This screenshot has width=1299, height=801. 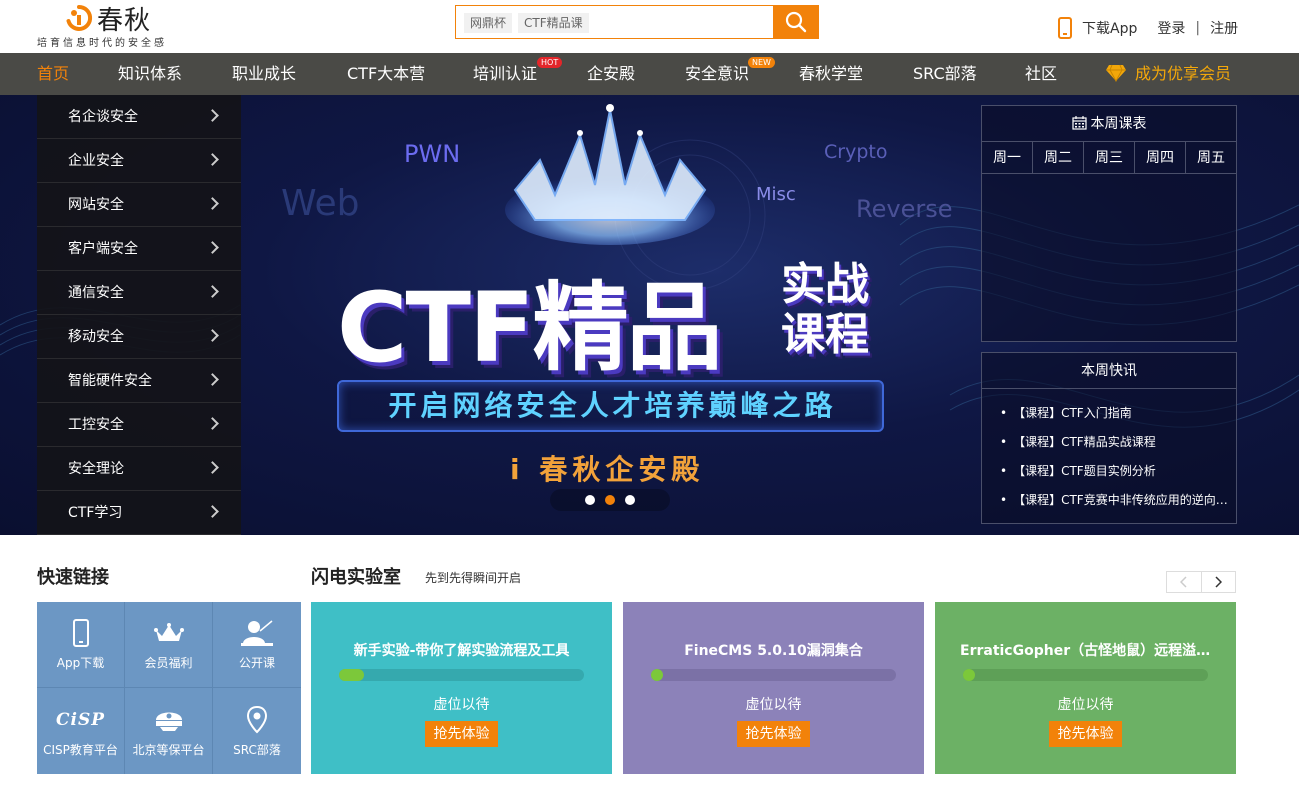 What do you see at coordinates (169, 645) in the screenshot?
I see `quick-link-member: 会员福利` at bounding box center [169, 645].